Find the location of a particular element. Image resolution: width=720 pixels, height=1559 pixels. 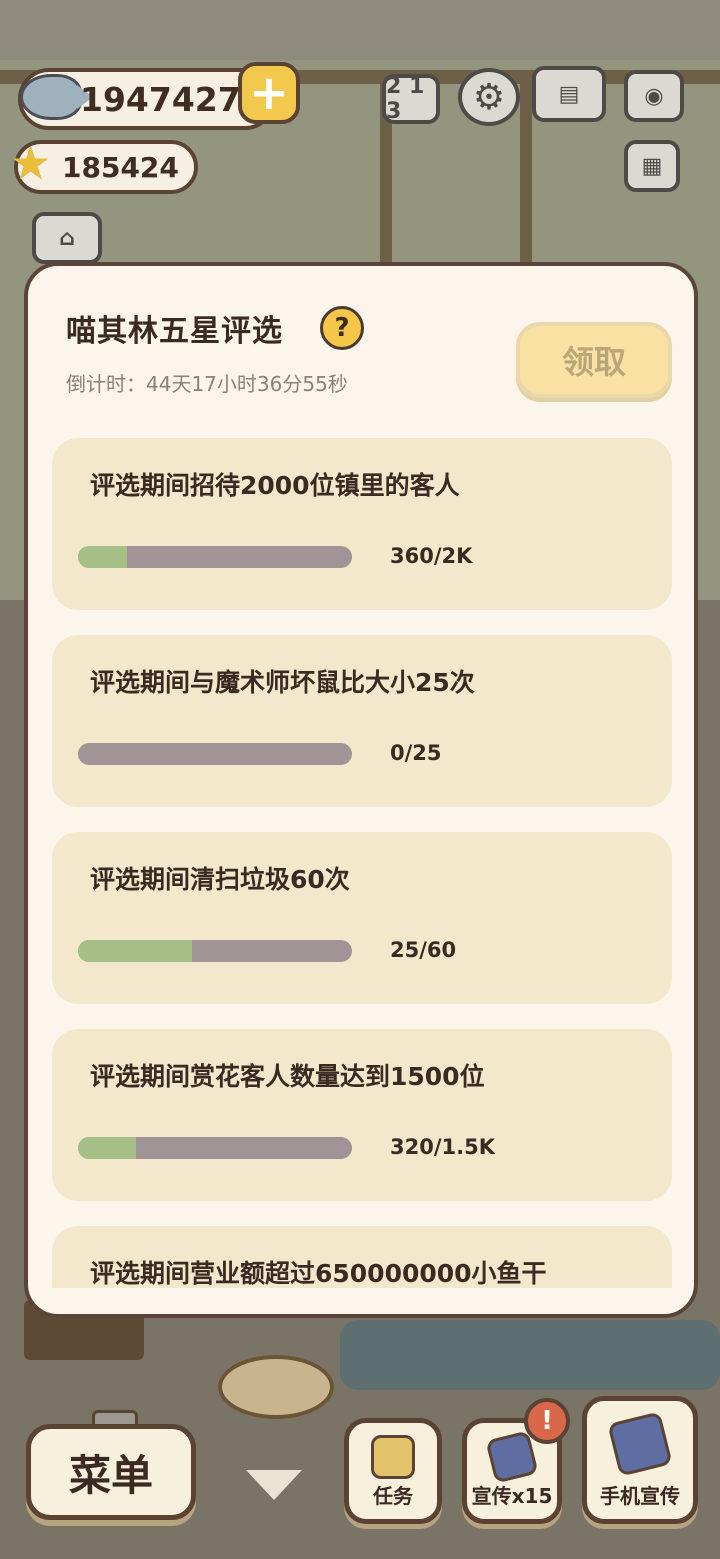

flyer-icon is located at coordinates (512, 1457).